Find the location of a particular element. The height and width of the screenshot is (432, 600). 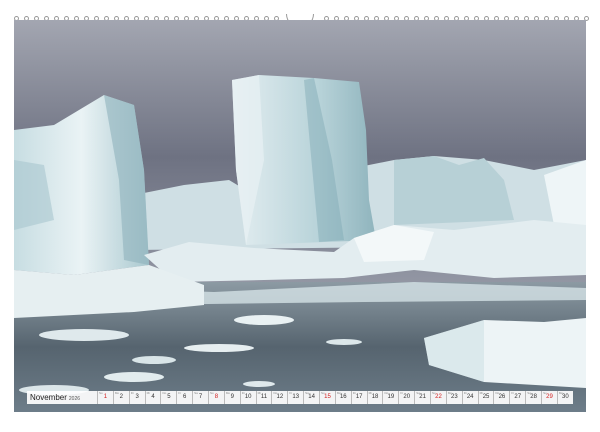

calendar-day: Mi 11 is located at coordinates (263, 397).